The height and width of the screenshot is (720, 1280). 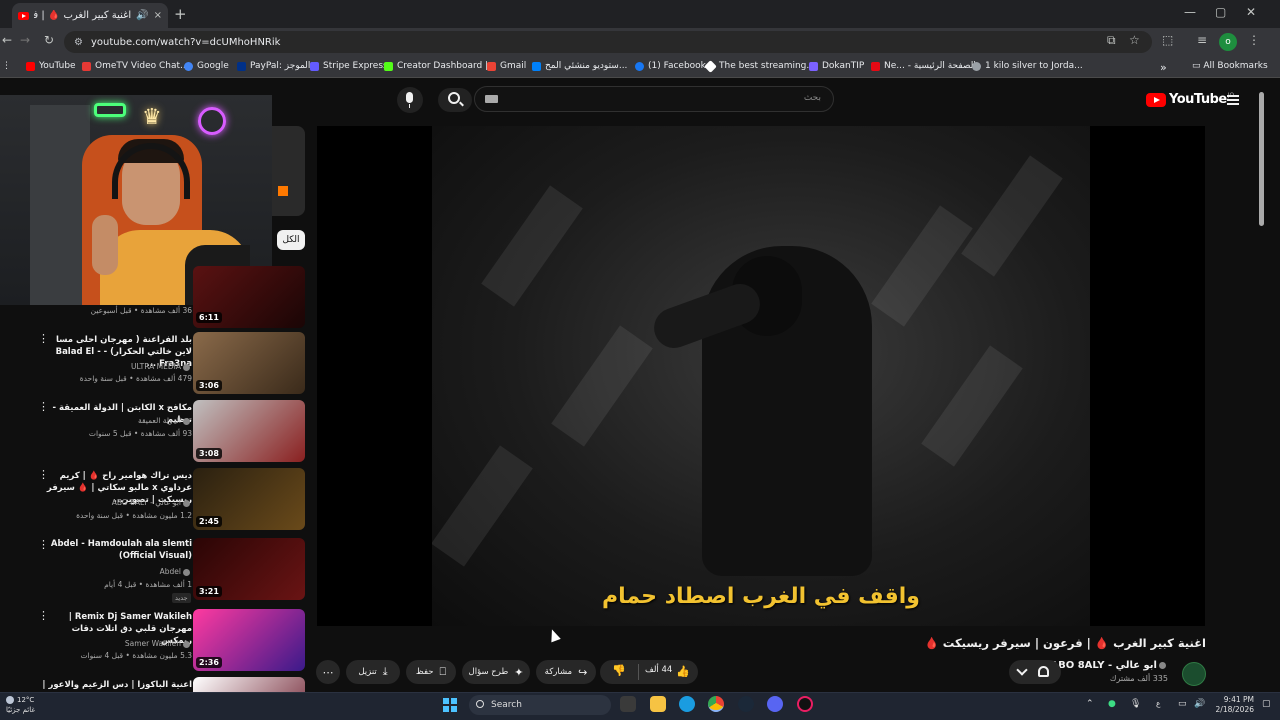 I want to click on weather-widget: 12°C غائم جزئيًا, so click(x=20, y=705).